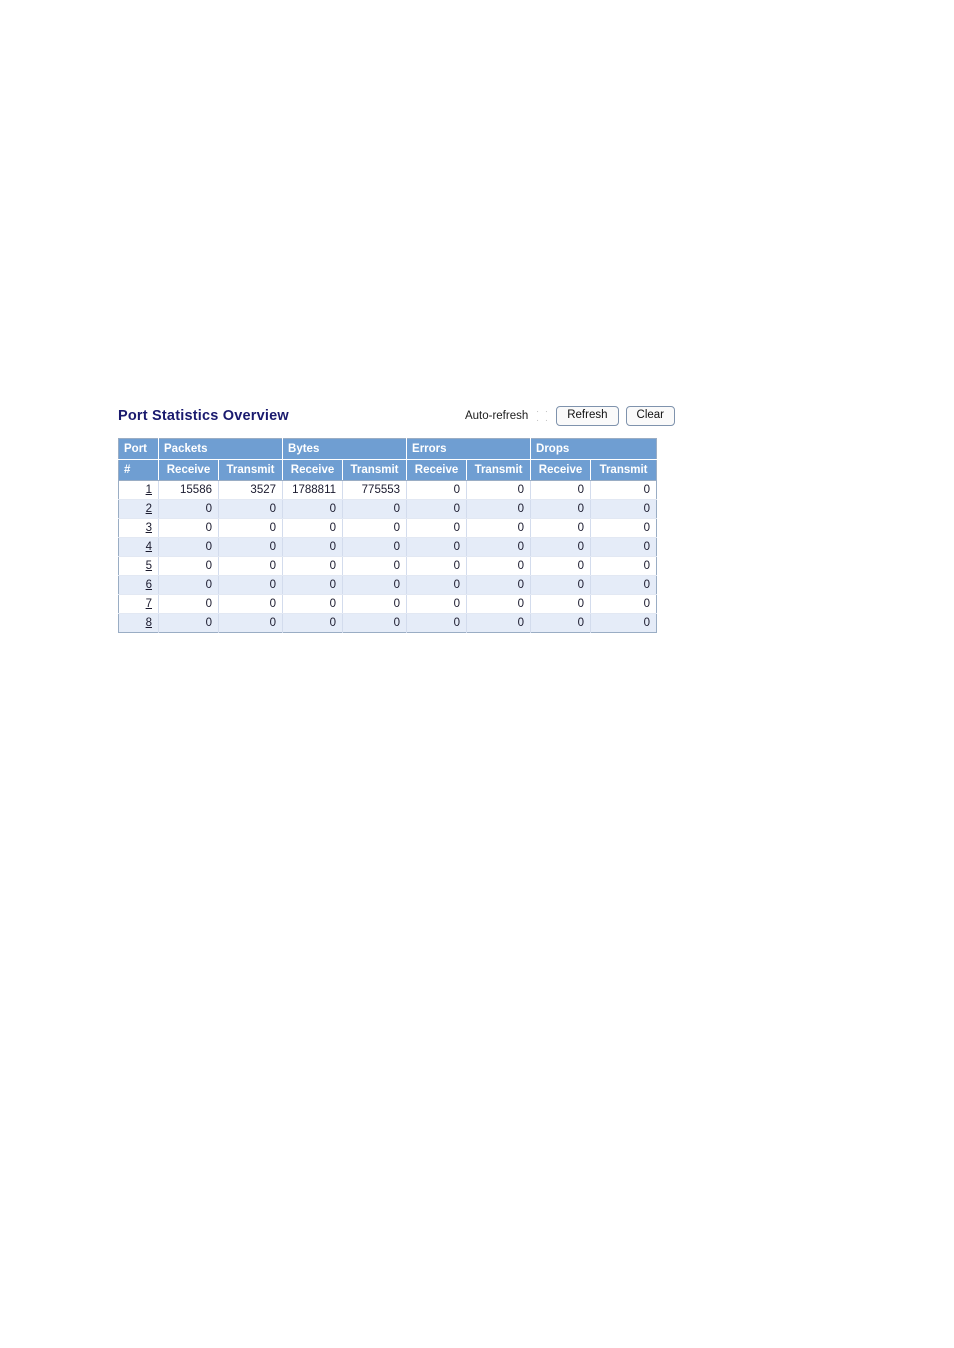 The image size is (954, 1348). What do you see at coordinates (138, 490) in the screenshot?
I see `port-number-cell: 1` at bounding box center [138, 490].